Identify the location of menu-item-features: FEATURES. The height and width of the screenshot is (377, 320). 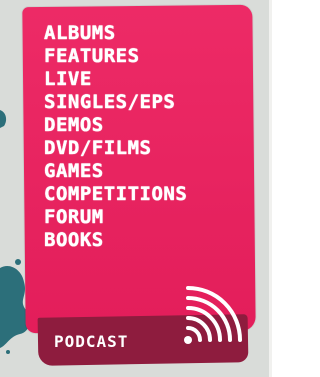
(115, 56).